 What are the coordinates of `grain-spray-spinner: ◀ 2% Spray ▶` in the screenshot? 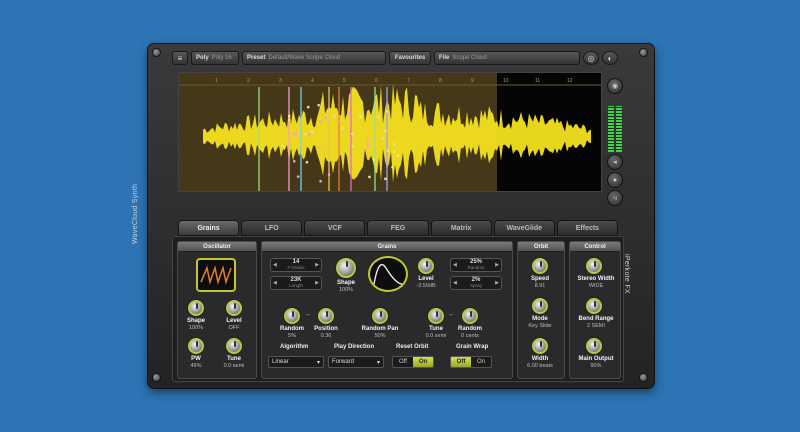 It's located at (476, 283).